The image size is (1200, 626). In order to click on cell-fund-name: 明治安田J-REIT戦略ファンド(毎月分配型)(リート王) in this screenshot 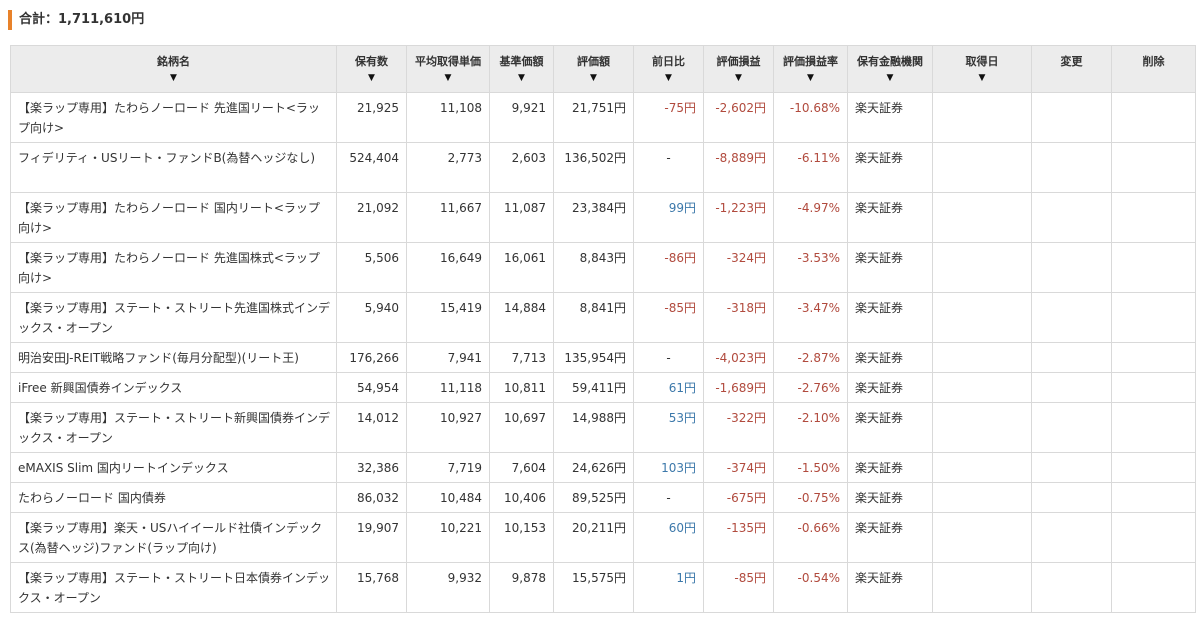, I will do `click(173, 357)`.